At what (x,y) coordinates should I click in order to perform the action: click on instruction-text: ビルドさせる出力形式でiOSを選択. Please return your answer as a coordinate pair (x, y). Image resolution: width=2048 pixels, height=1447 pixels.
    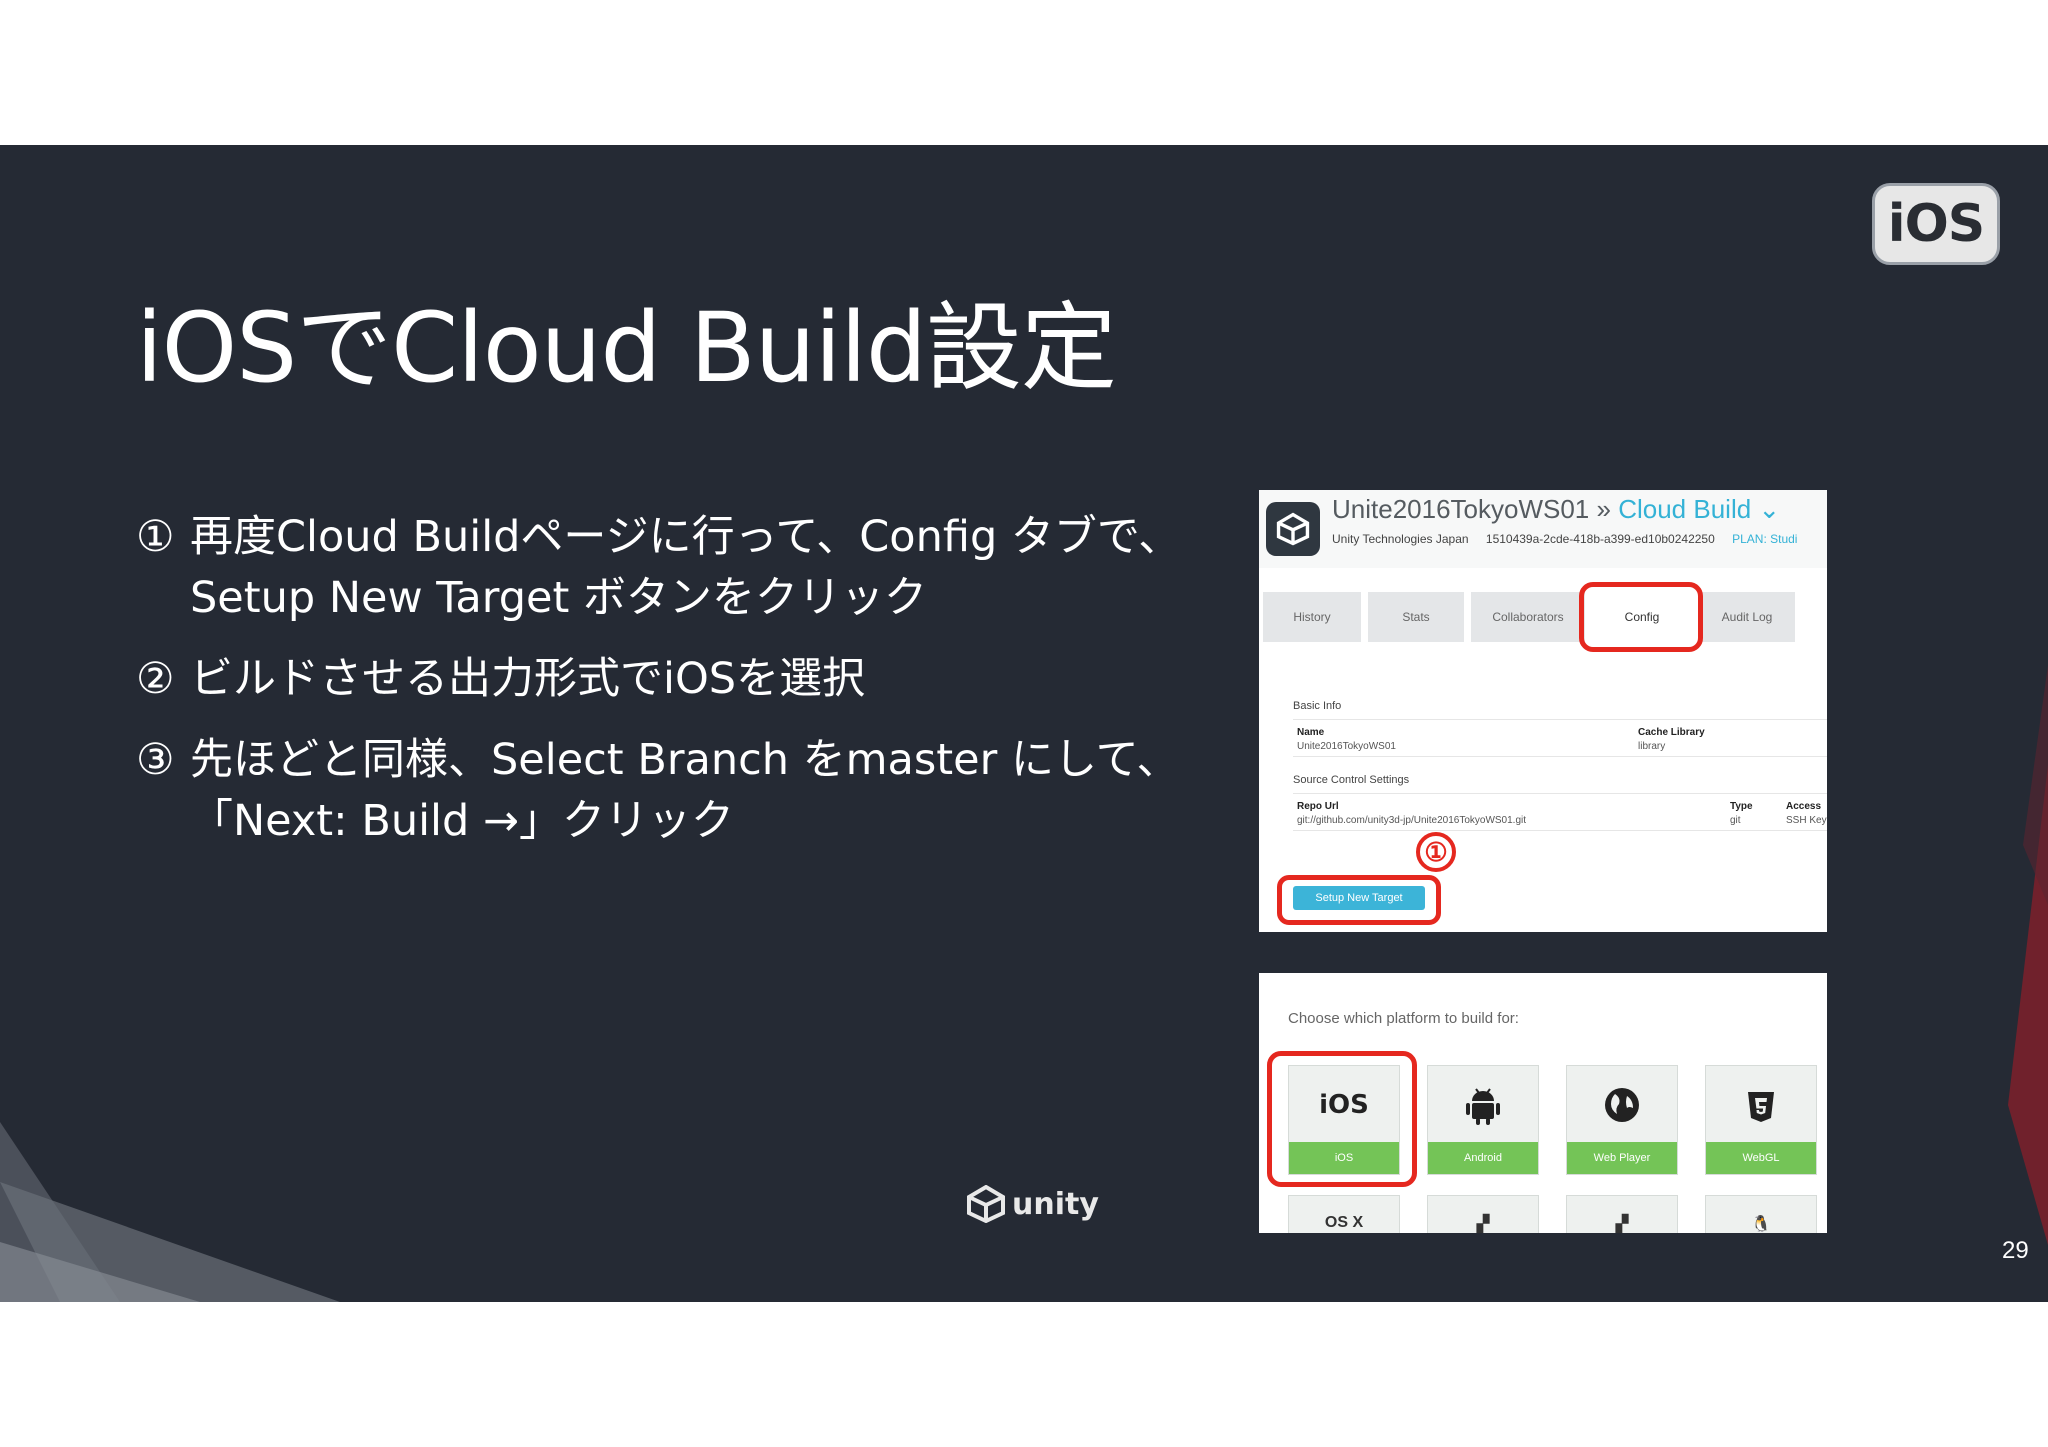
    Looking at the image, I should click on (528, 679).